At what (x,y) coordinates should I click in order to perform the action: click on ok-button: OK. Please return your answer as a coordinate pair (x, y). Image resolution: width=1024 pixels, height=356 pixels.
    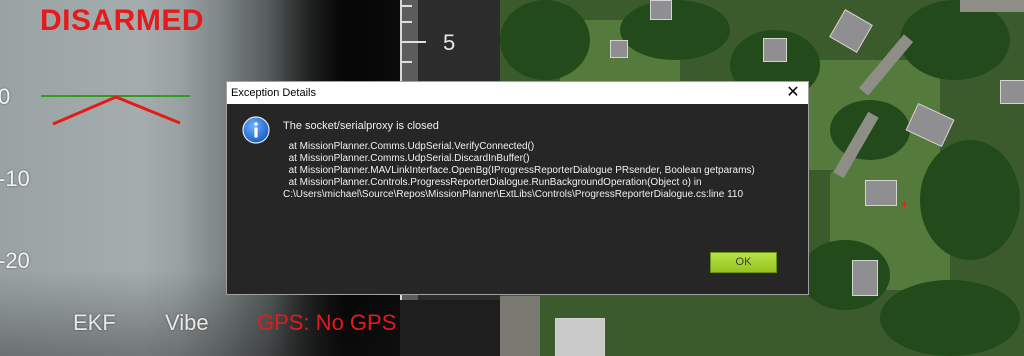
    Looking at the image, I should click on (743, 262).